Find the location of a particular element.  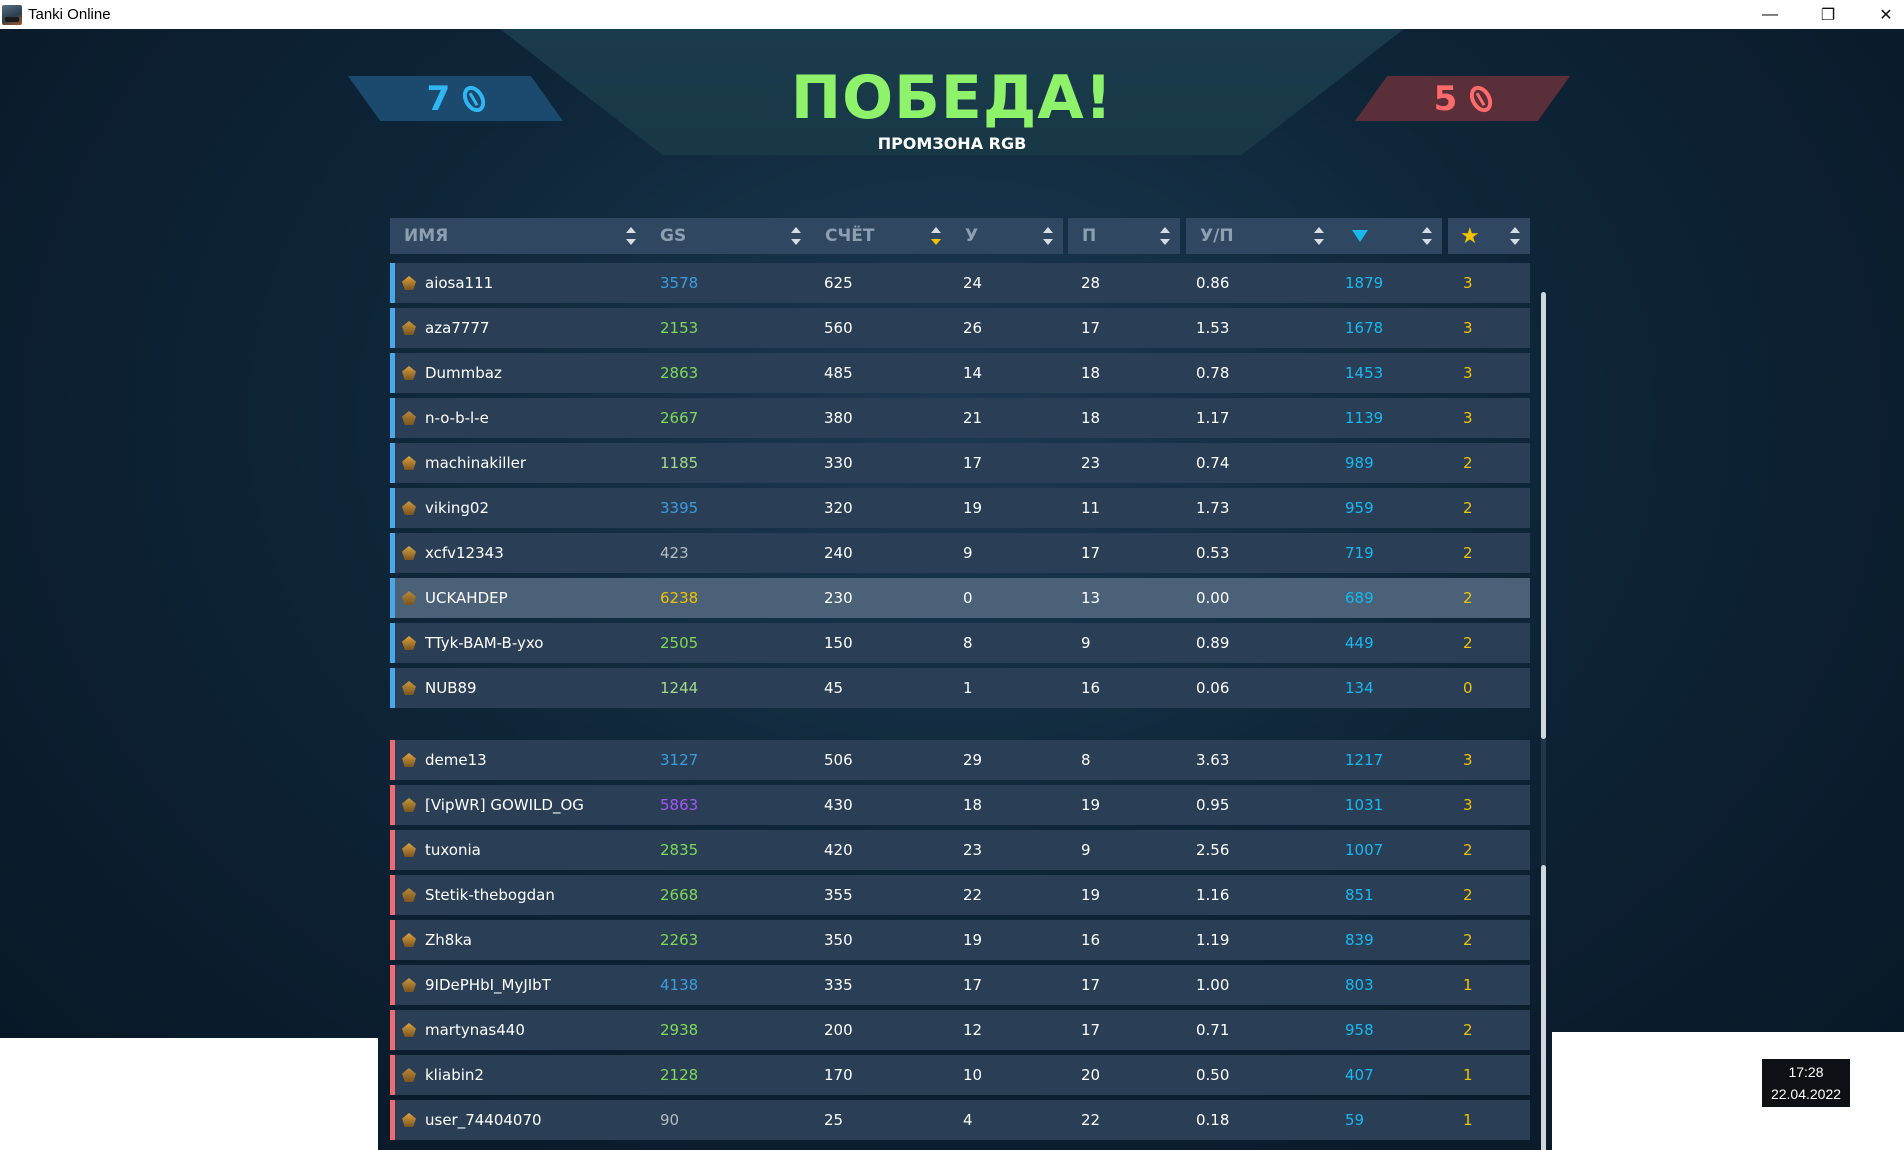

gear-score: 2505 is located at coordinates (679, 643).